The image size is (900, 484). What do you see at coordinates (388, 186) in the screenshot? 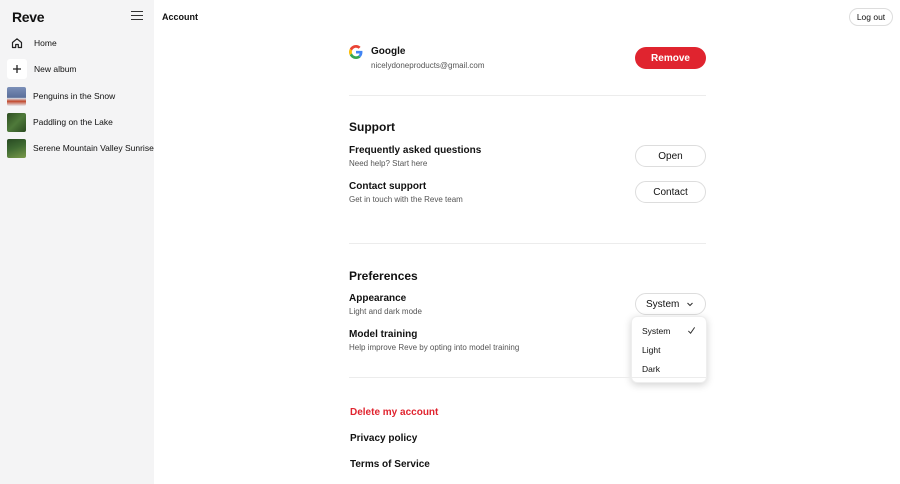
I see `contact-support-title: Contact support` at bounding box center [388, 186].